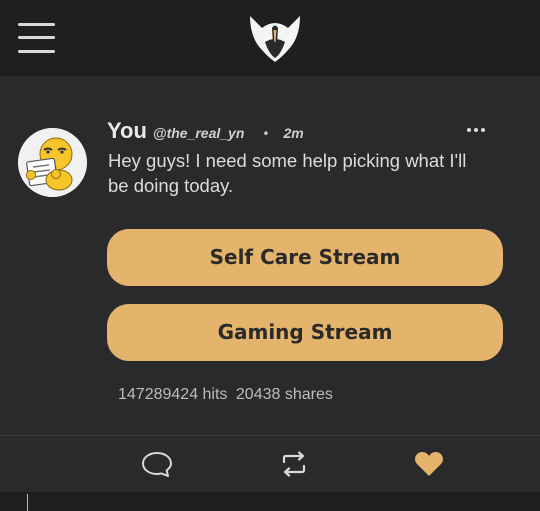 Image resolution: width=540 pixels, height=511 pixels. What do you see at coordinates (429, 464) in the screenshot?
I see `heart-icon` at bounding box center [429, 464].